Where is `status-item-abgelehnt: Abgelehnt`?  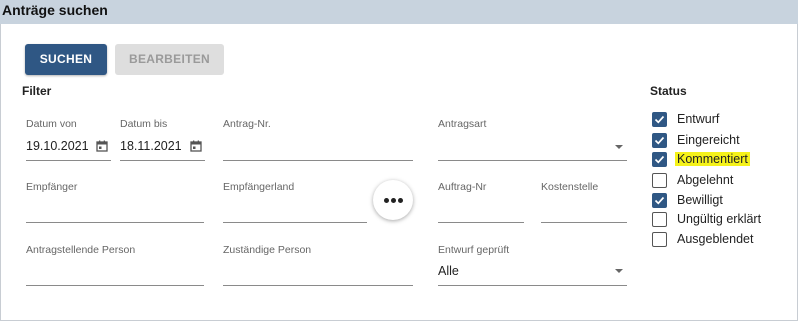 status-item-abgelehnt: Abgelehnt is located at coordinates (722, 181).